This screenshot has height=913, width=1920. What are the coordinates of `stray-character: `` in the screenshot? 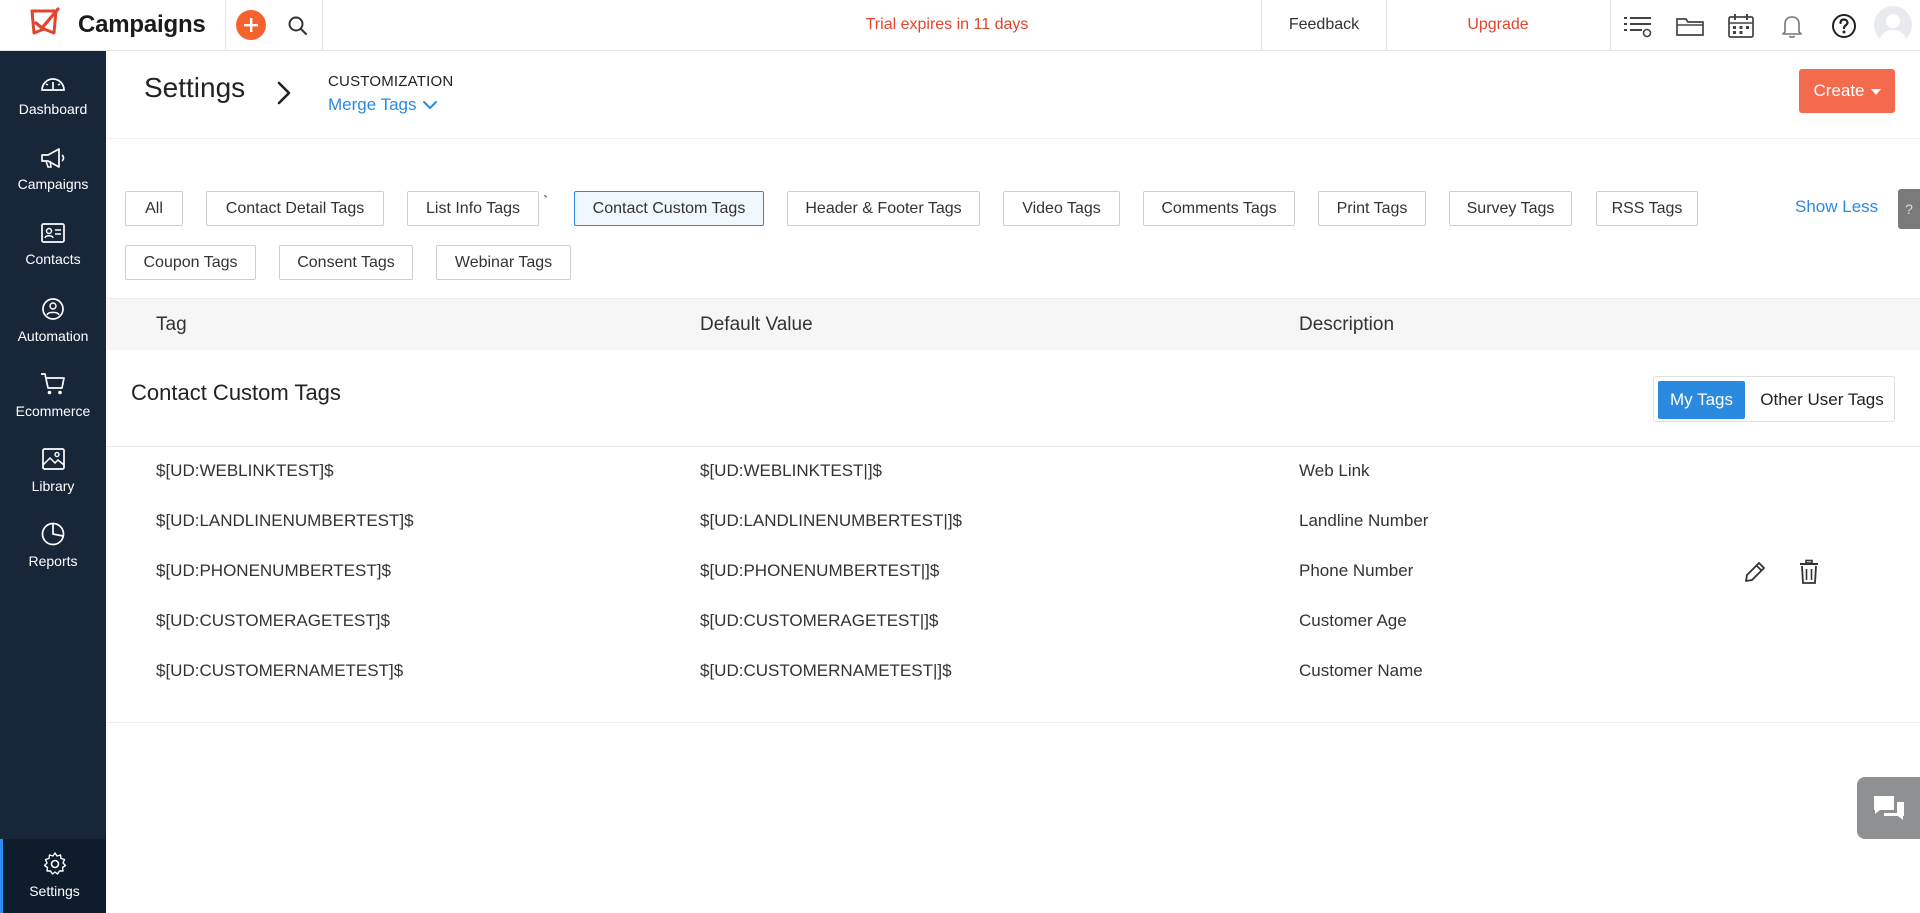 It's located at (546, 202).